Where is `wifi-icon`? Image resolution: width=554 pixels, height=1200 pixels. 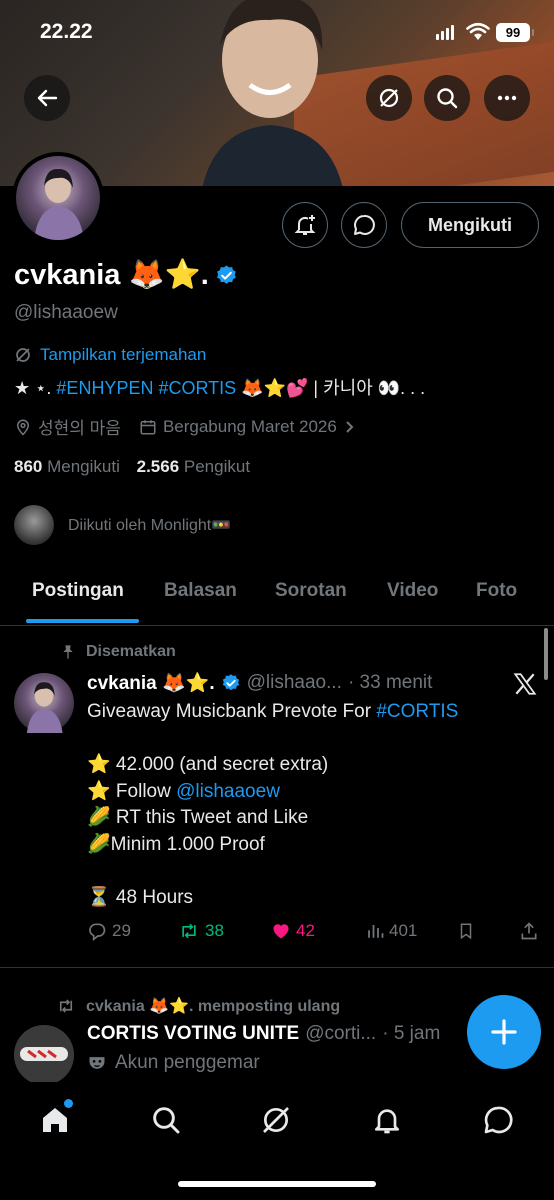
wifi-icon is located at coordinates (478, 31).